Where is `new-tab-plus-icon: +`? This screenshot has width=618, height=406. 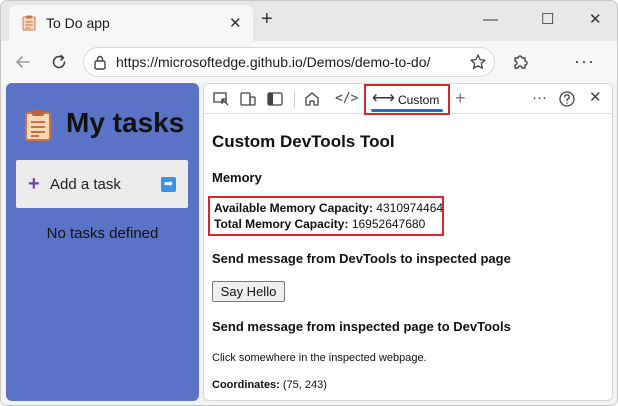
new-tab-plus-icon: + is located at coordinates (267, 19).